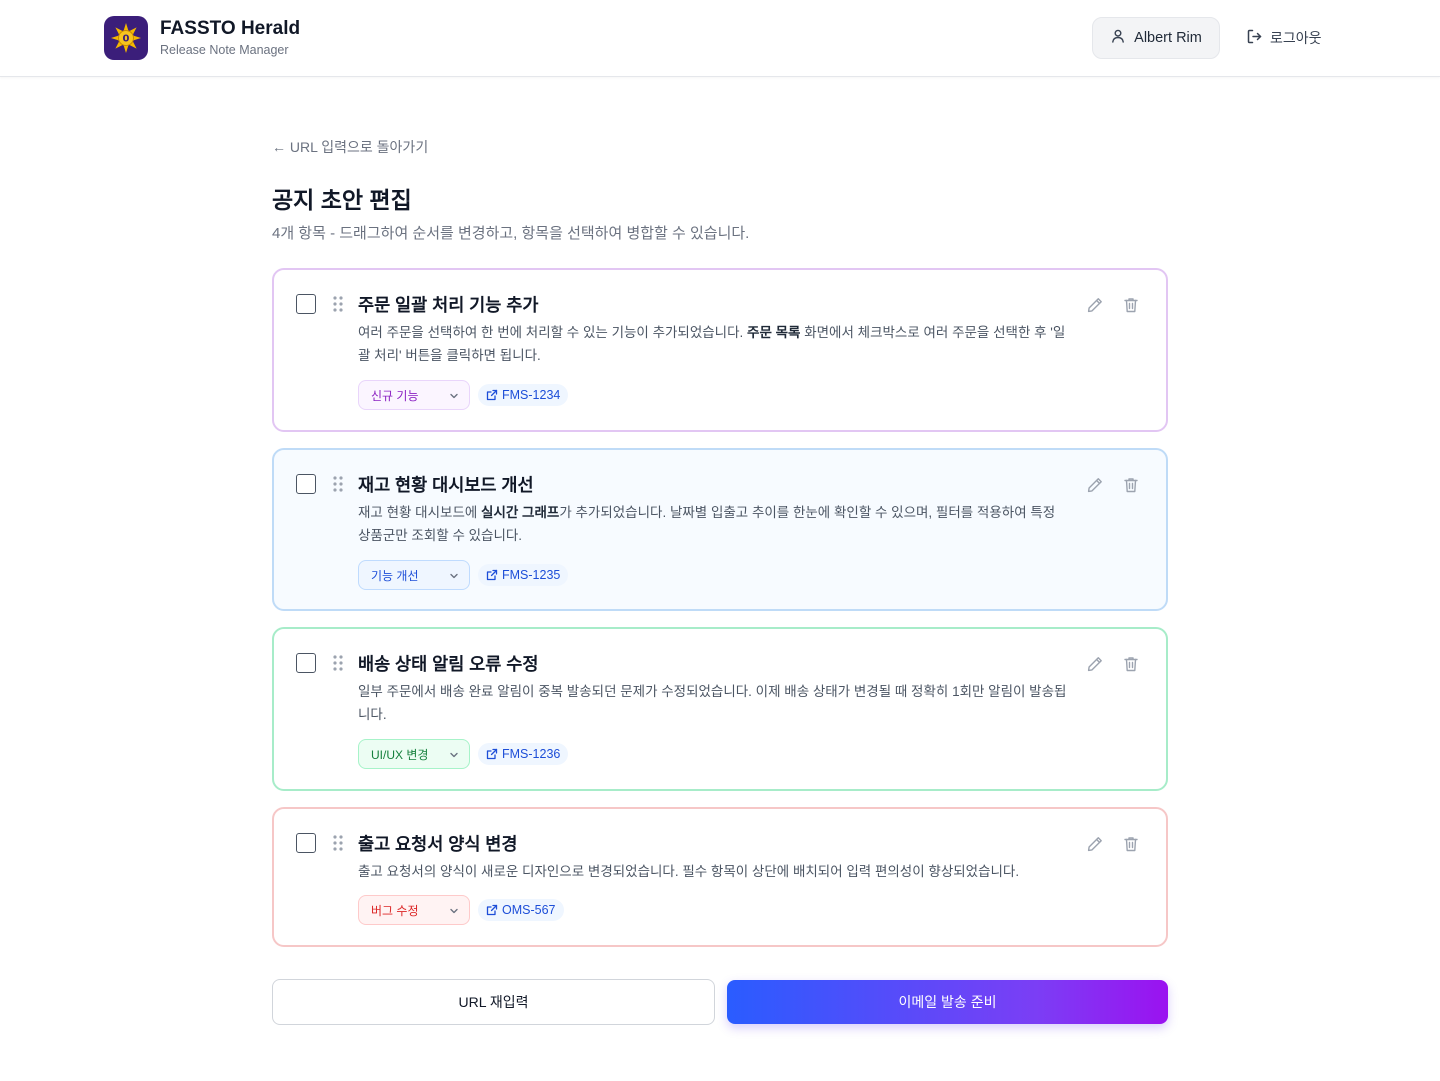 This screenshot has height=1081, width=1440. I want to click on item-body-text: 재고 현황 대시보드에, so click(420, 512).